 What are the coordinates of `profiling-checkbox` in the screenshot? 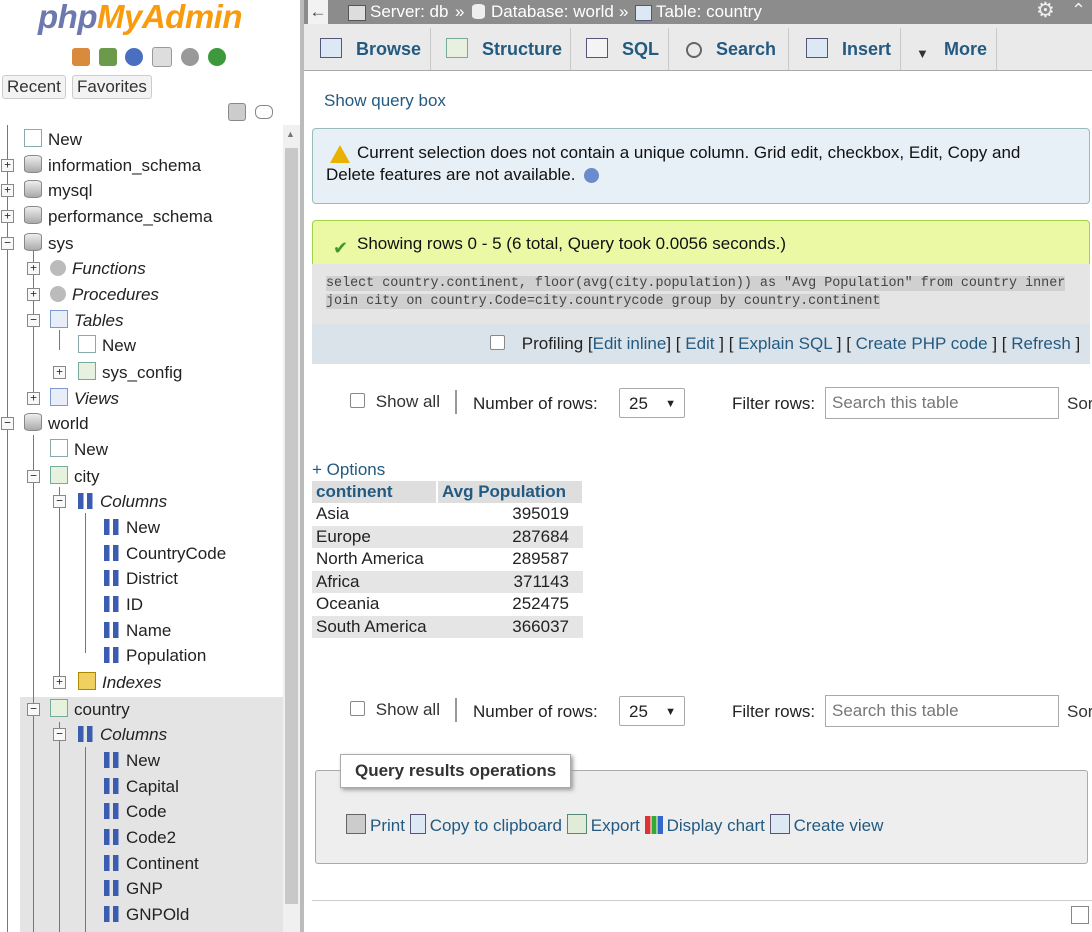 It's located at (497, 342).